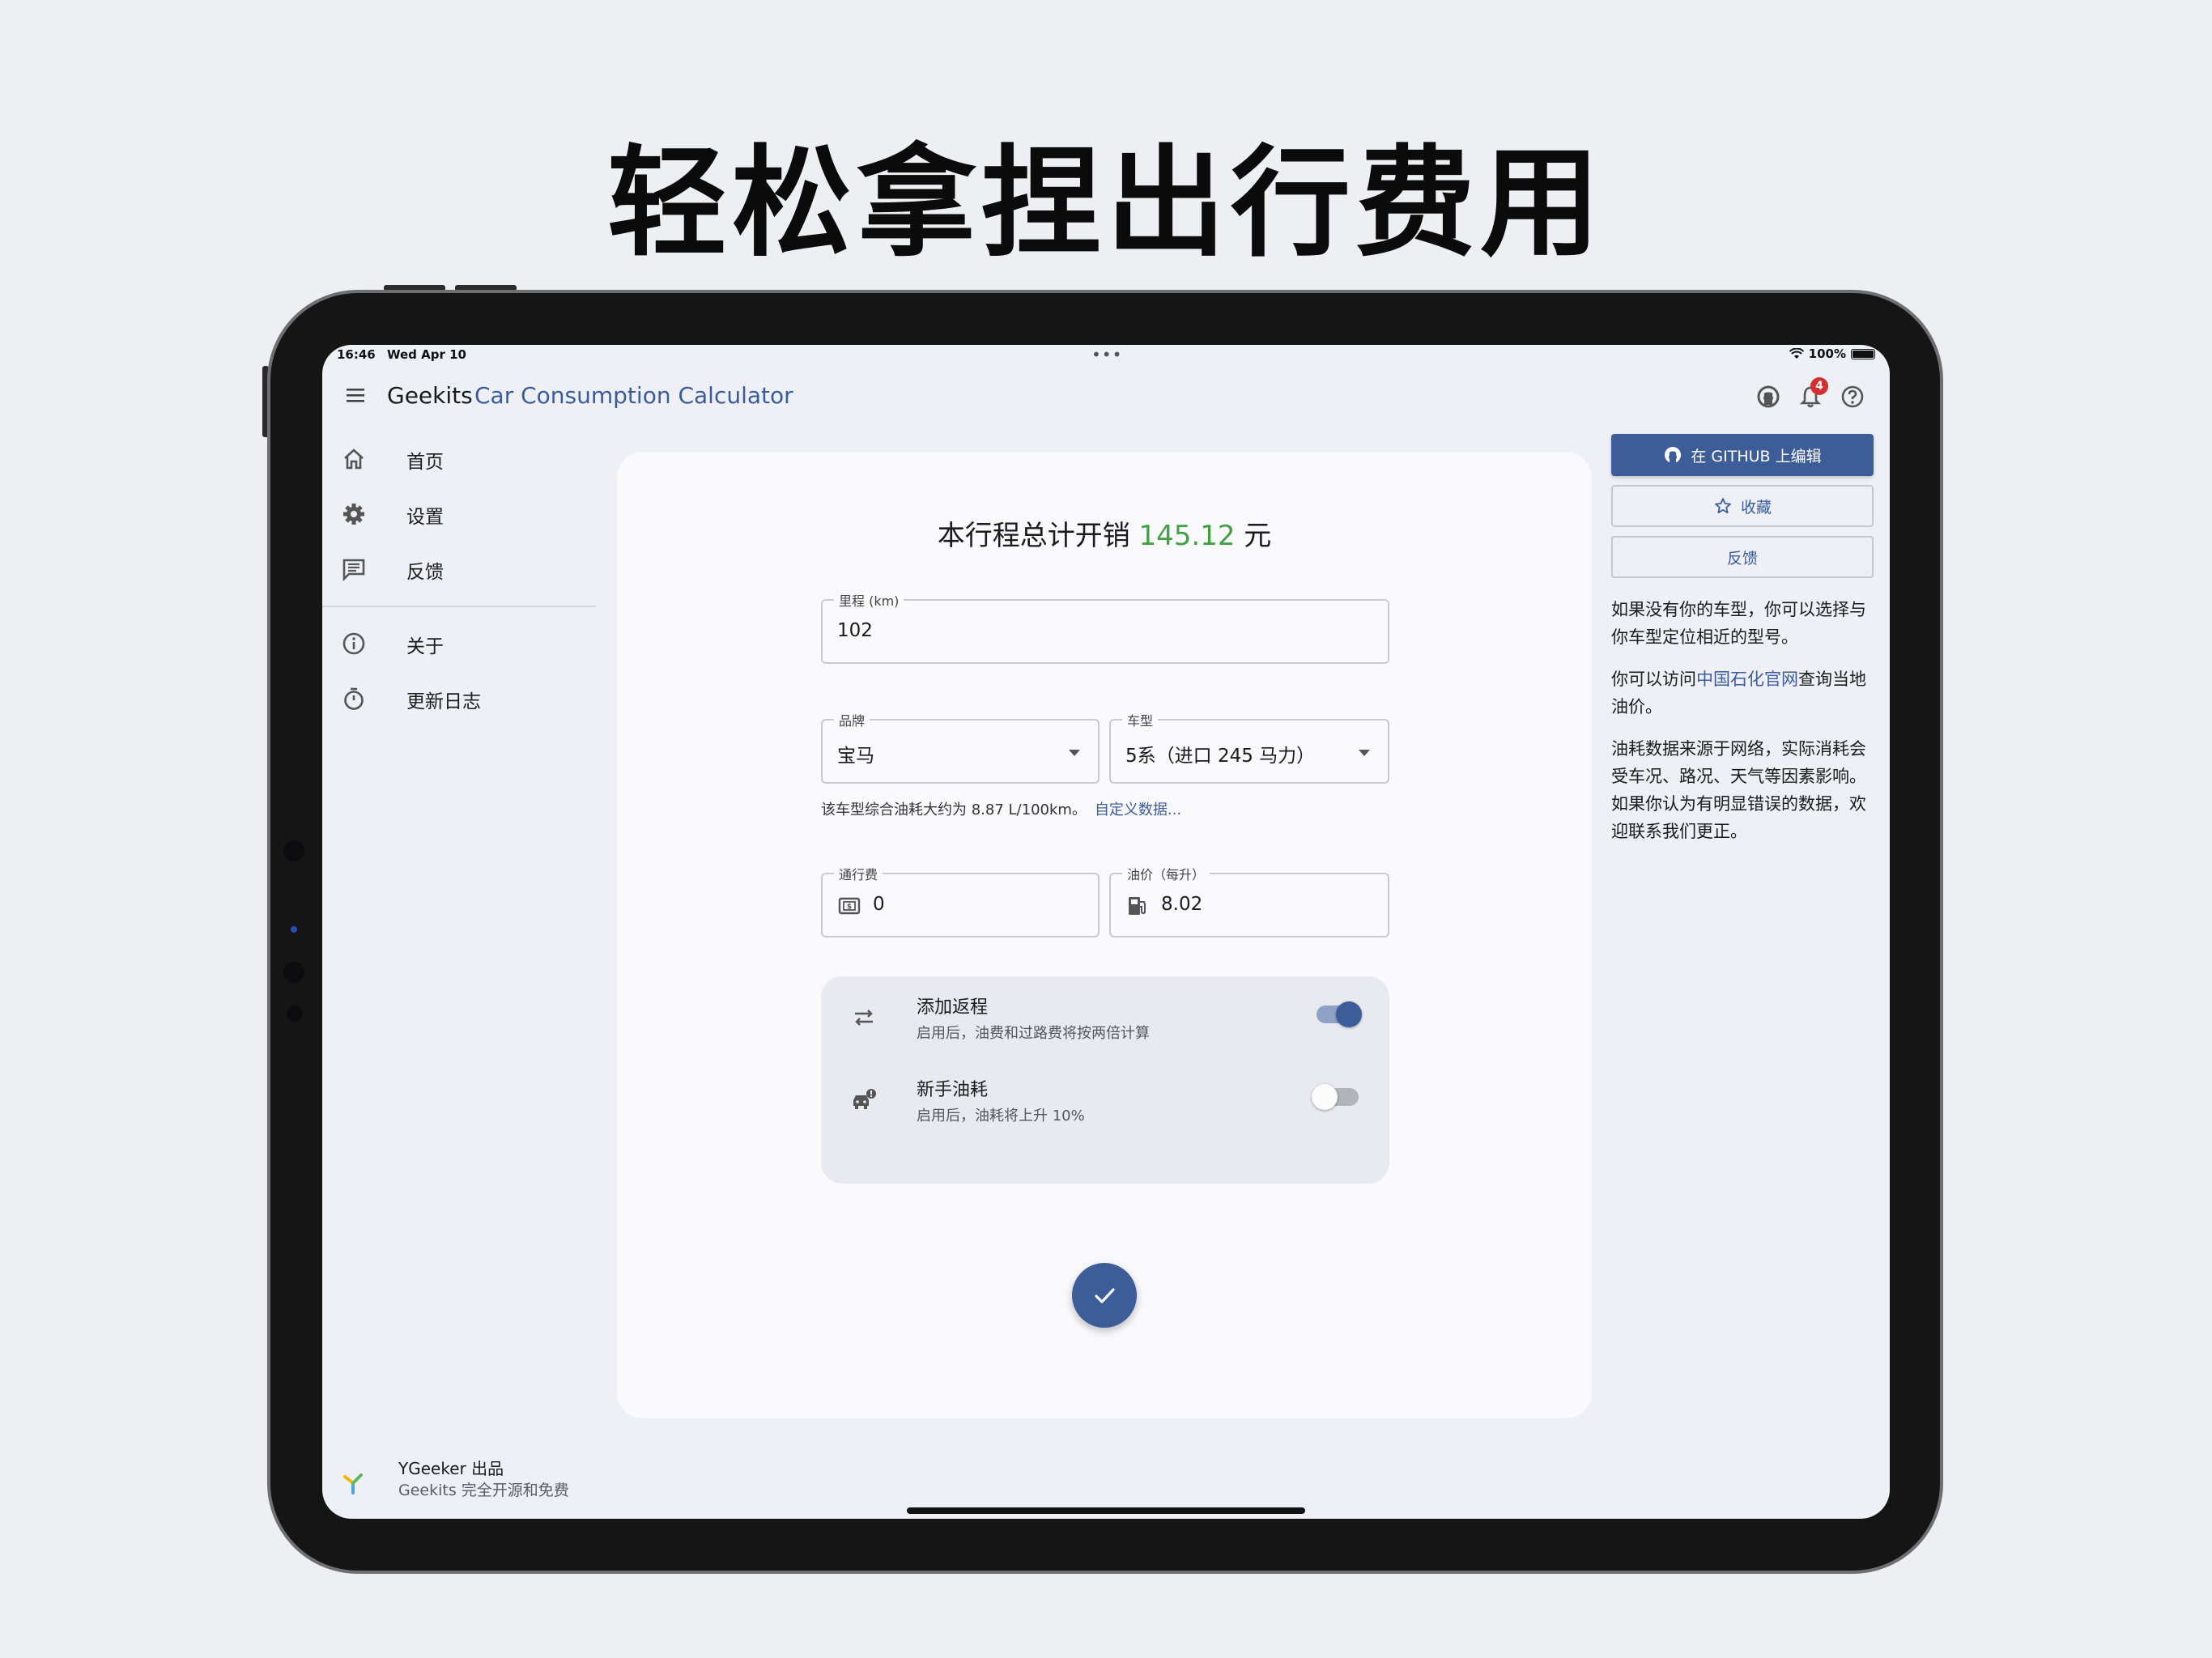  I want to click on home-indicator, so click(1106, 1510).